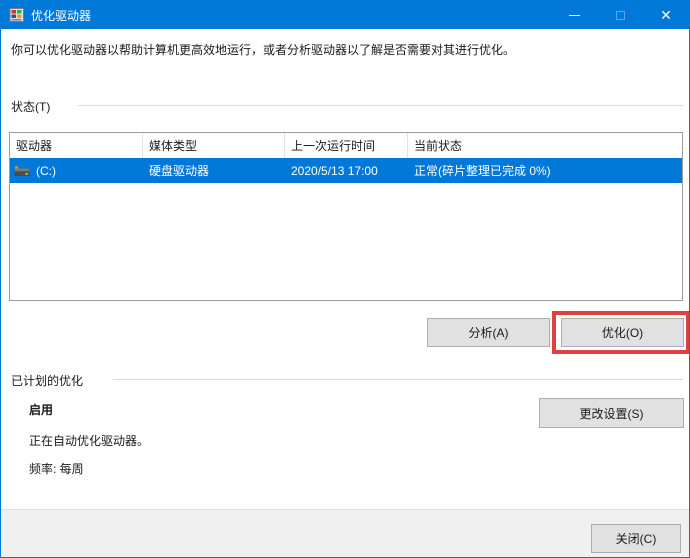 The height and width of the screenshot is (558, 690). Describe the element at coordinates (482, 171) in the screenshot. I see `current-status-cell: 正常(碎片整理已完成 0%)` at that location.